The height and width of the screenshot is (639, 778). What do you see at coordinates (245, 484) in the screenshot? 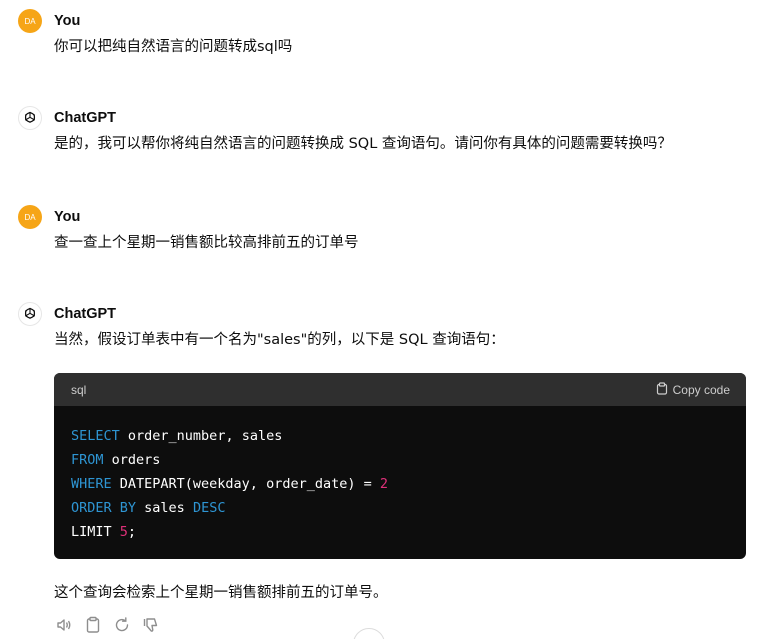
I see `code-text: DATEPART(weekday, order_date) =` at bounding box center [245, 484].